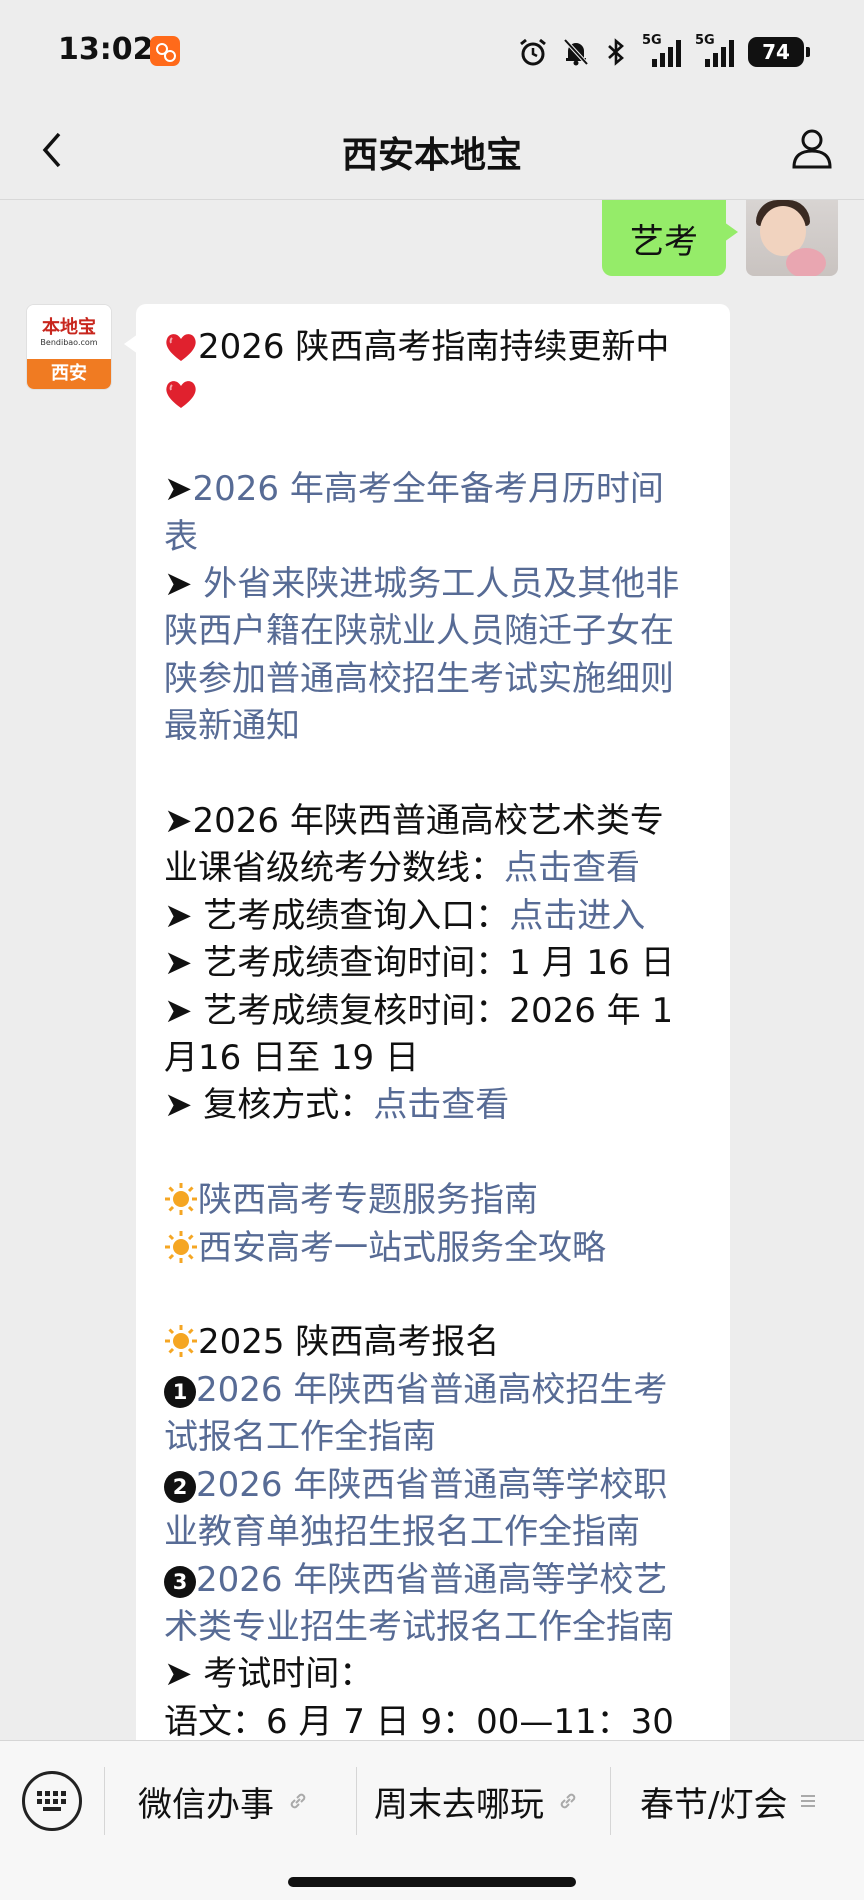 This screenshot has height=1900, width=864. Describe the element at coordinates (433, 1674) in the screenshot. I see `exam-time-line: ➤ 考试时间：` at that location.